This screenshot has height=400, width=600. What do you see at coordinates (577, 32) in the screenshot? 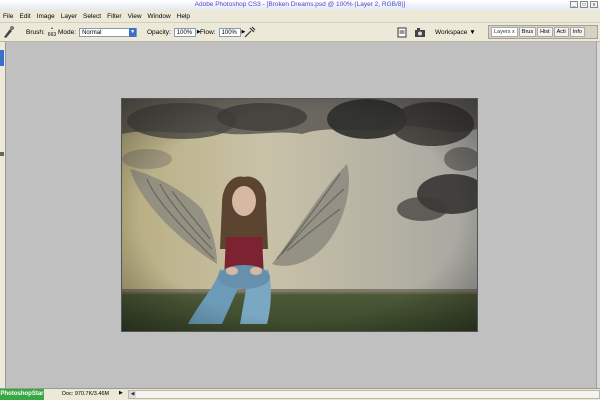
I see `tab-info: Info` at bounding box center [577, 32].